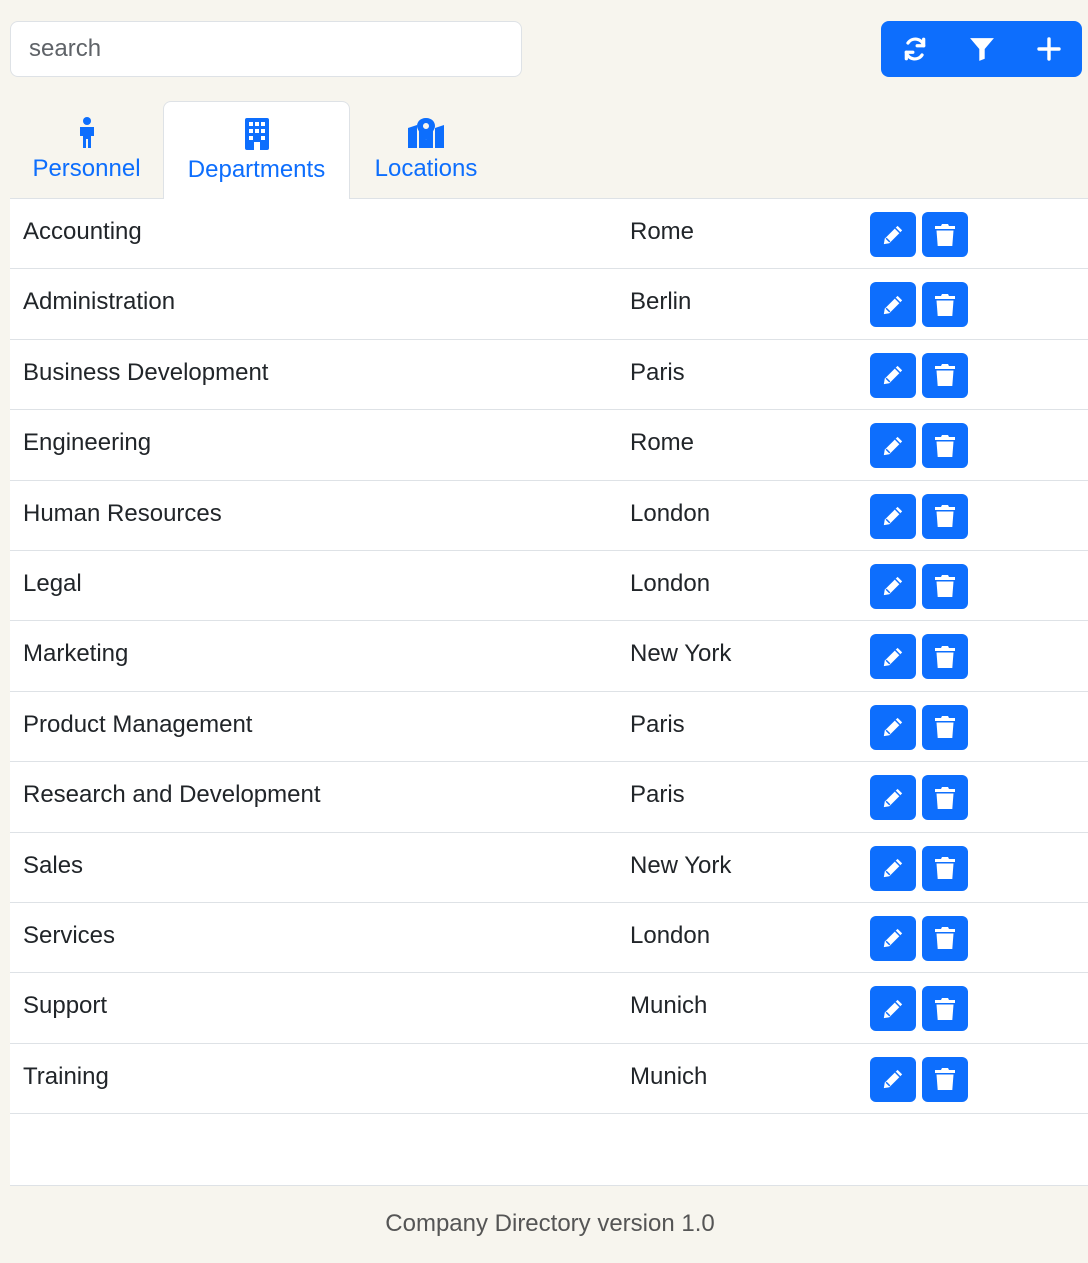 Image resolution: width=1088 pixels, height=1263 pixels. Describe the element at coordinates (266, 49) in the screenshot. I see `search-input` at that location.